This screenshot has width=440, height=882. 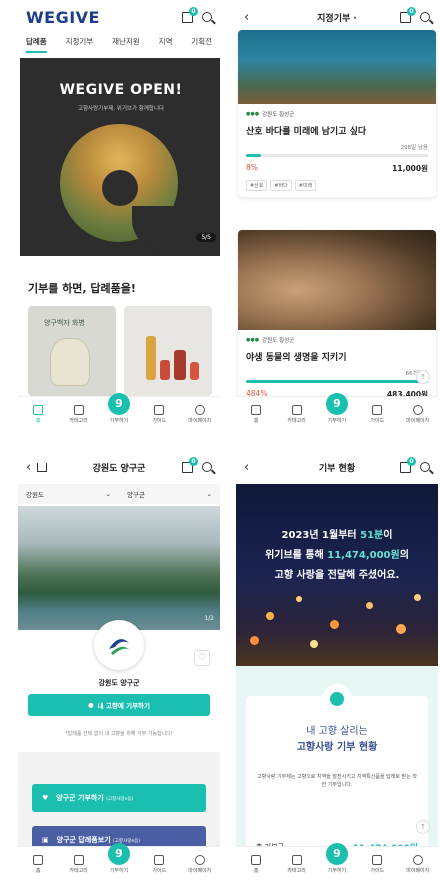 I want to click on tab-gifts: 답례품, so click(x=36, y=44).